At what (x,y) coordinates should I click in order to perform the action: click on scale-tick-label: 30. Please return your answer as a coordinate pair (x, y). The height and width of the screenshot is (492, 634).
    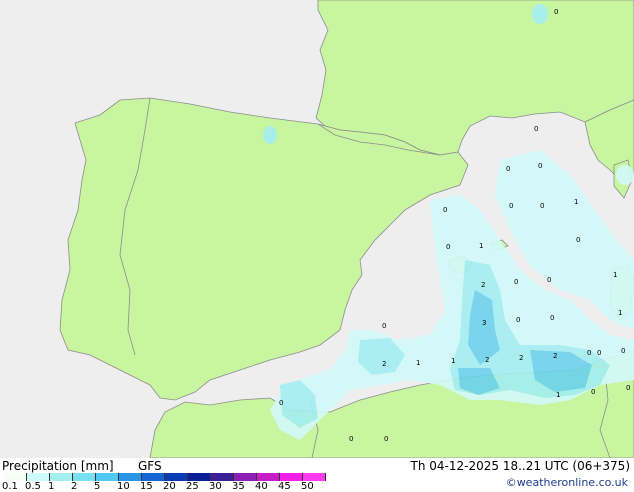
    Looking at the image, I should click on (215, 486).